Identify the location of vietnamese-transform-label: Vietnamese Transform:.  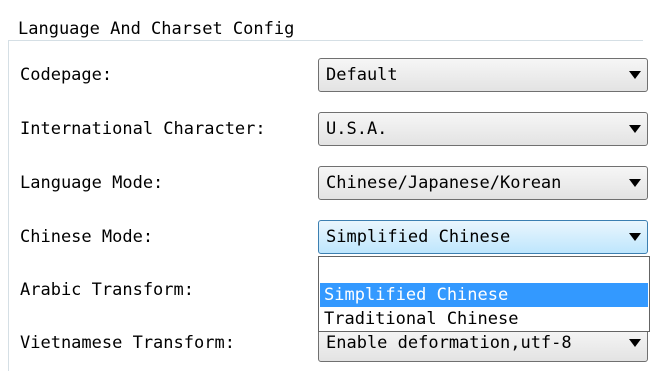
(127, 343).